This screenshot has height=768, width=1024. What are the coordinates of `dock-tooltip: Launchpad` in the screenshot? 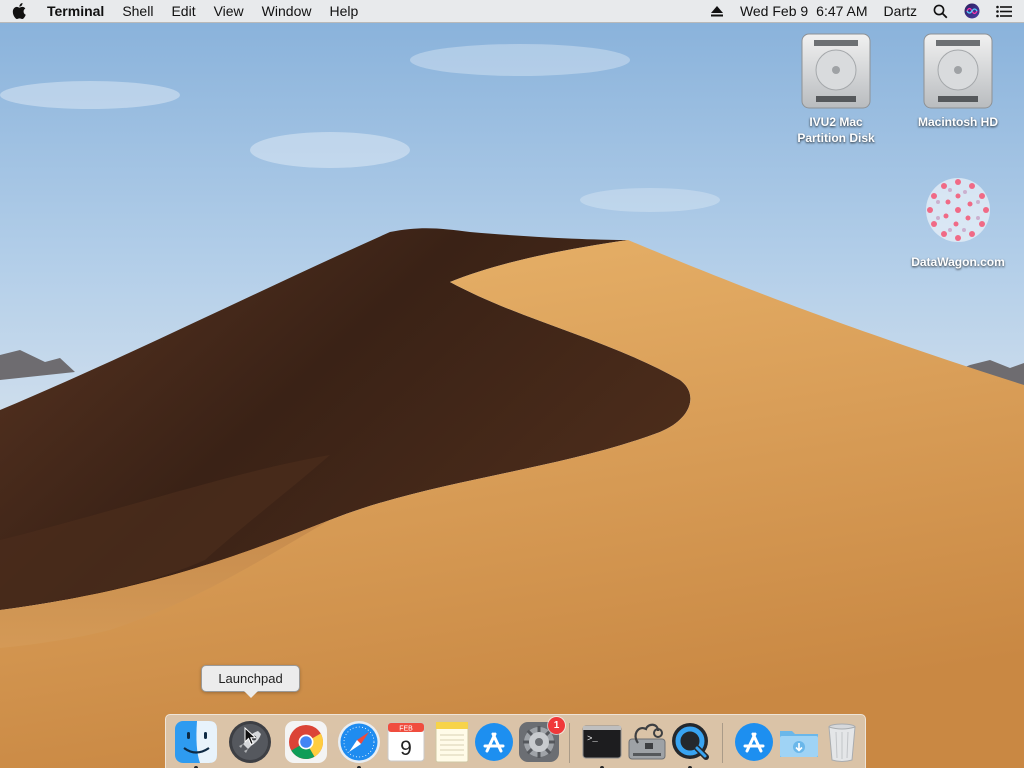 It's located at (250, 681).